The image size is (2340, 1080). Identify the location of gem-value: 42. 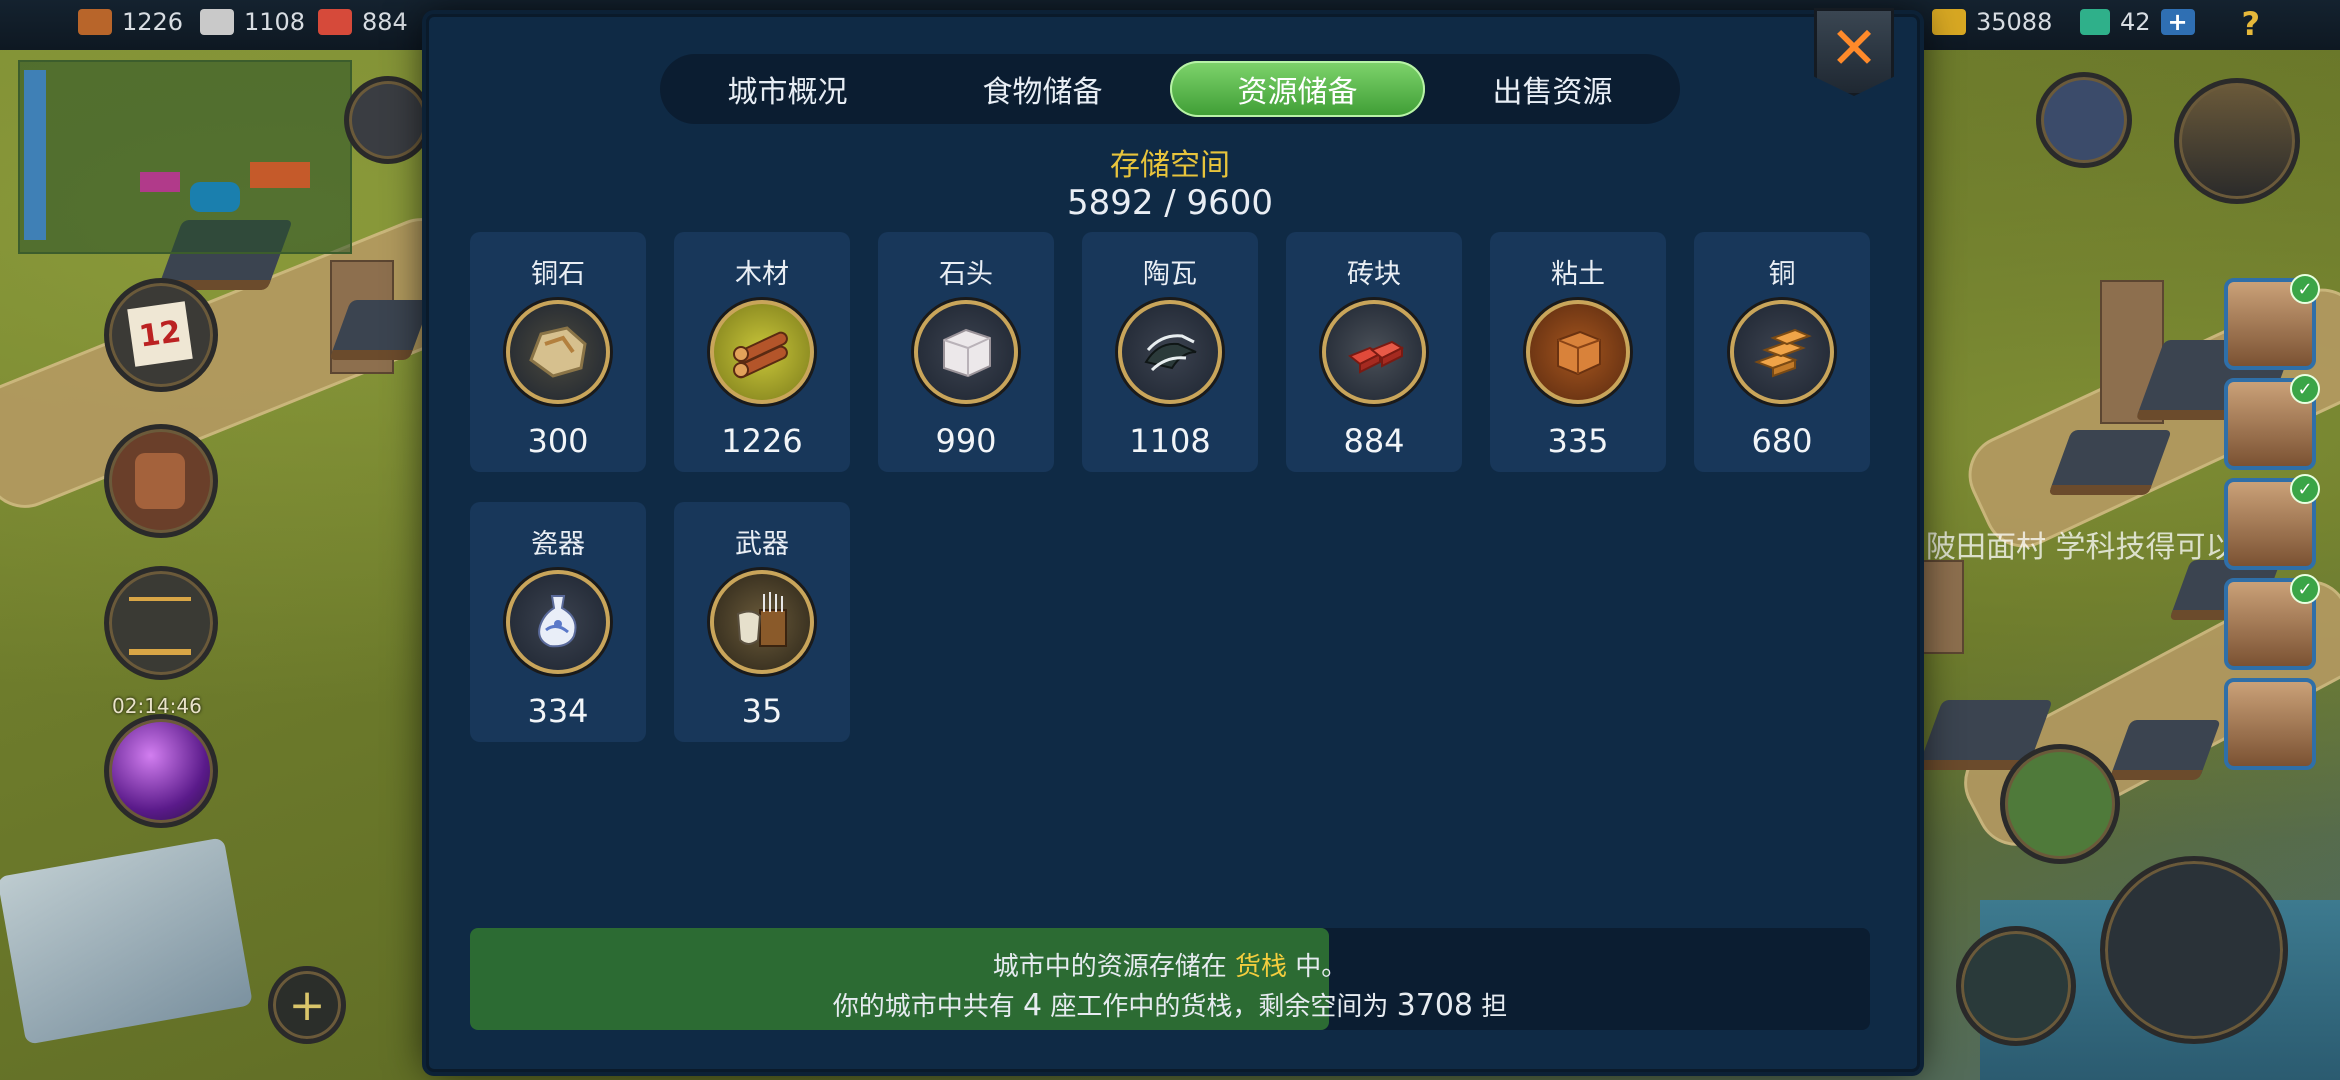
(2135, 22).